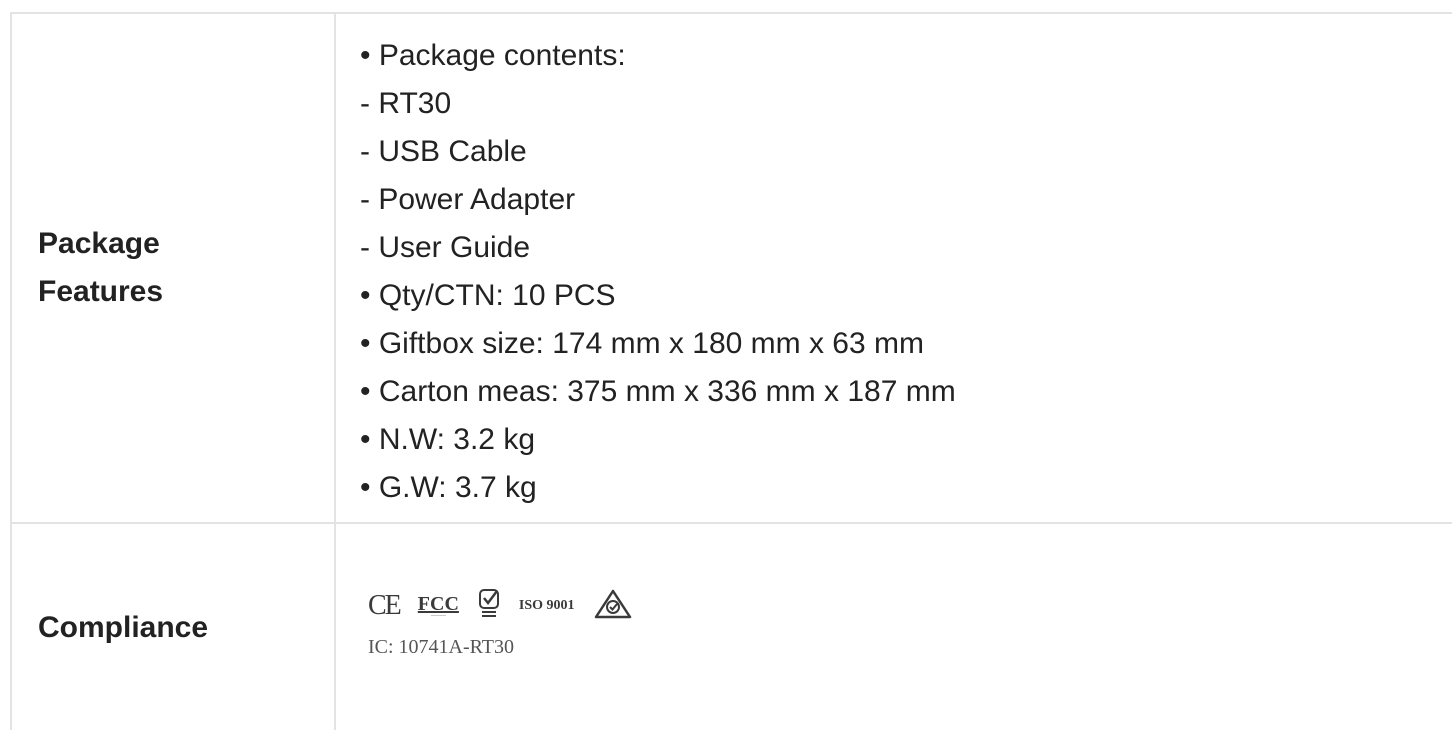 The height and width of the screenshot is (730, 1452). What do you see at coordinates (406, 103) in the screenshot?
I see `list-item: - RT30` at bounding box center [406, 103].